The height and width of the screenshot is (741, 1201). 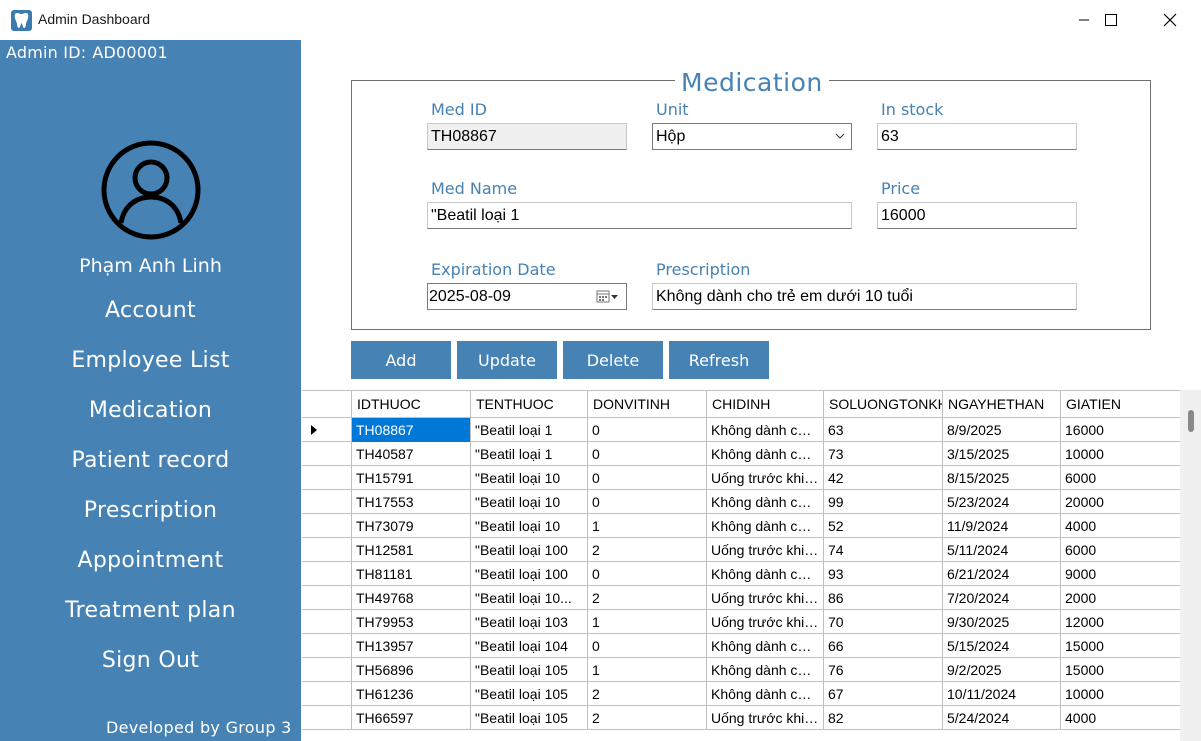 What do you see at coordinates (150, 310) in the screenshot?
I see `nav-account: Account` at bounding box center [150, 310].